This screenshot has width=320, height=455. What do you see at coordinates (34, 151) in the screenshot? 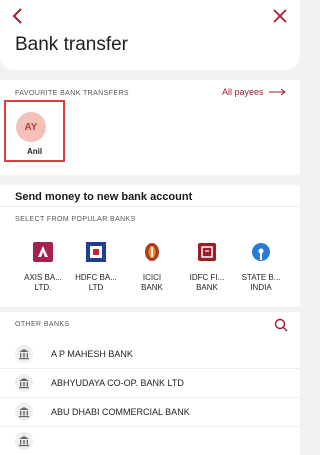
I see `payee-name: Anil` at bounding box center [34, 151].